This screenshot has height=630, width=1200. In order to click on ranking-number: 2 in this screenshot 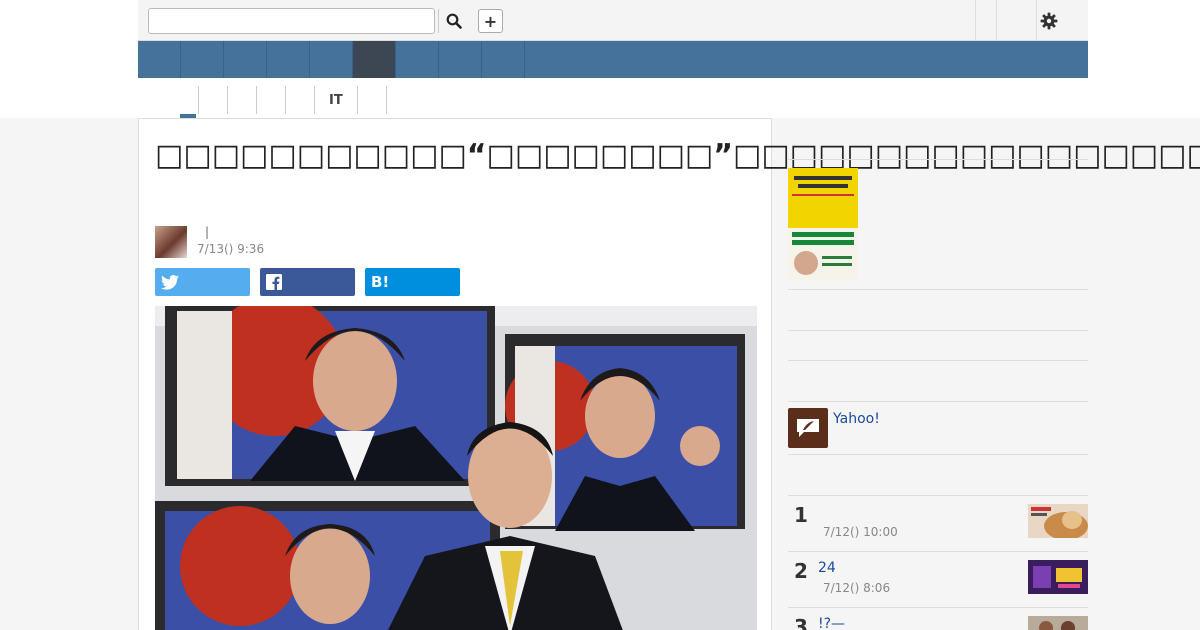, I will do `click(801, 571)`.